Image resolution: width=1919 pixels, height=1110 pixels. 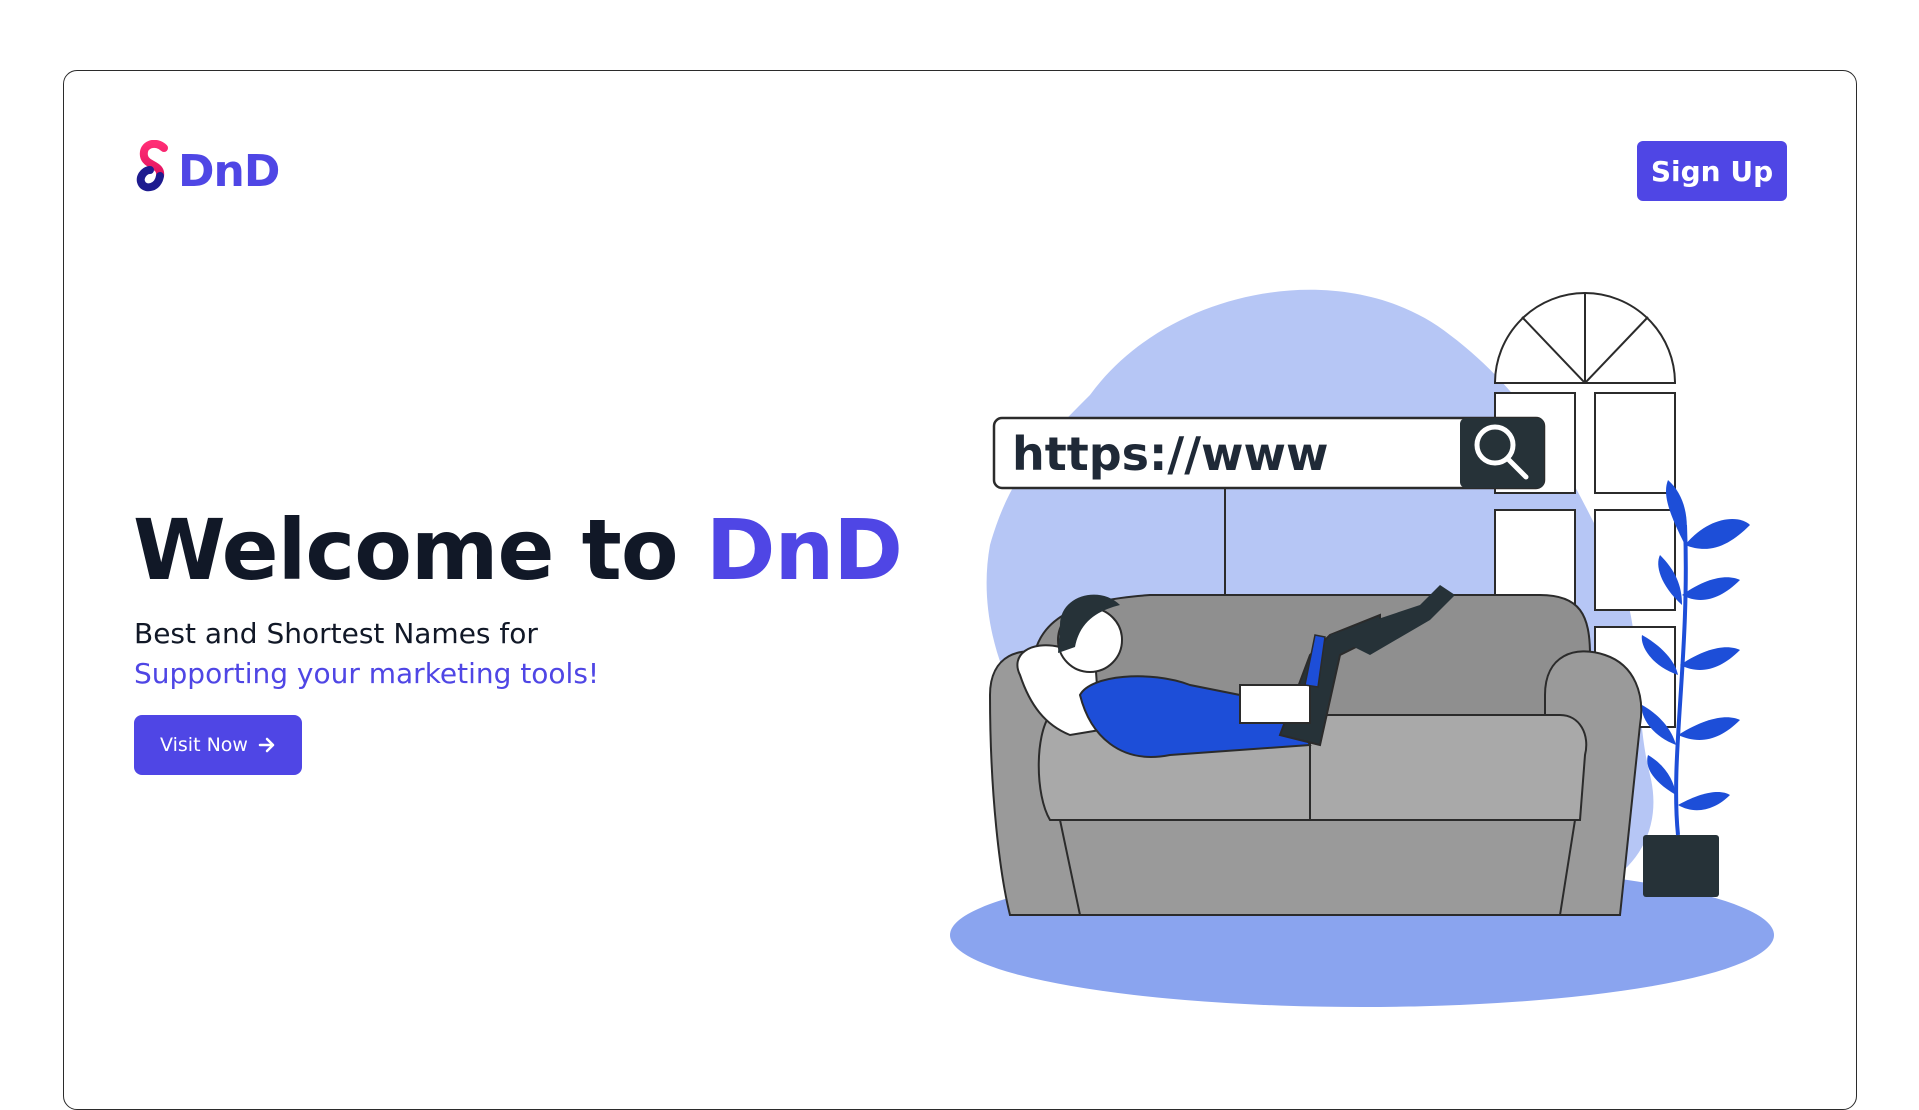 I want to click on url-bar-text: https://www, so click(x=1170, y=454).